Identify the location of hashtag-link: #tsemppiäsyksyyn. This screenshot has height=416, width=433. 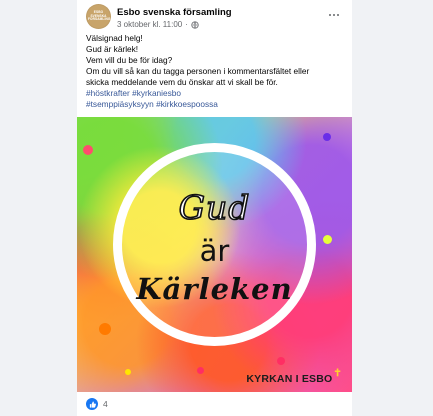
(120, 104).